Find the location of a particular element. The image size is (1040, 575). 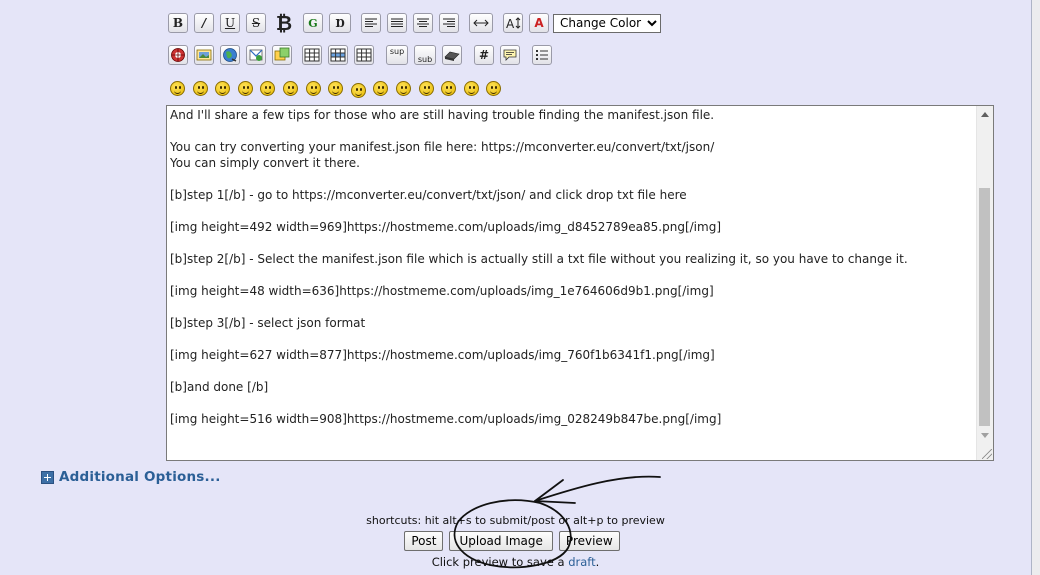

expand-plus-icon is located at coordinates (47, 477).